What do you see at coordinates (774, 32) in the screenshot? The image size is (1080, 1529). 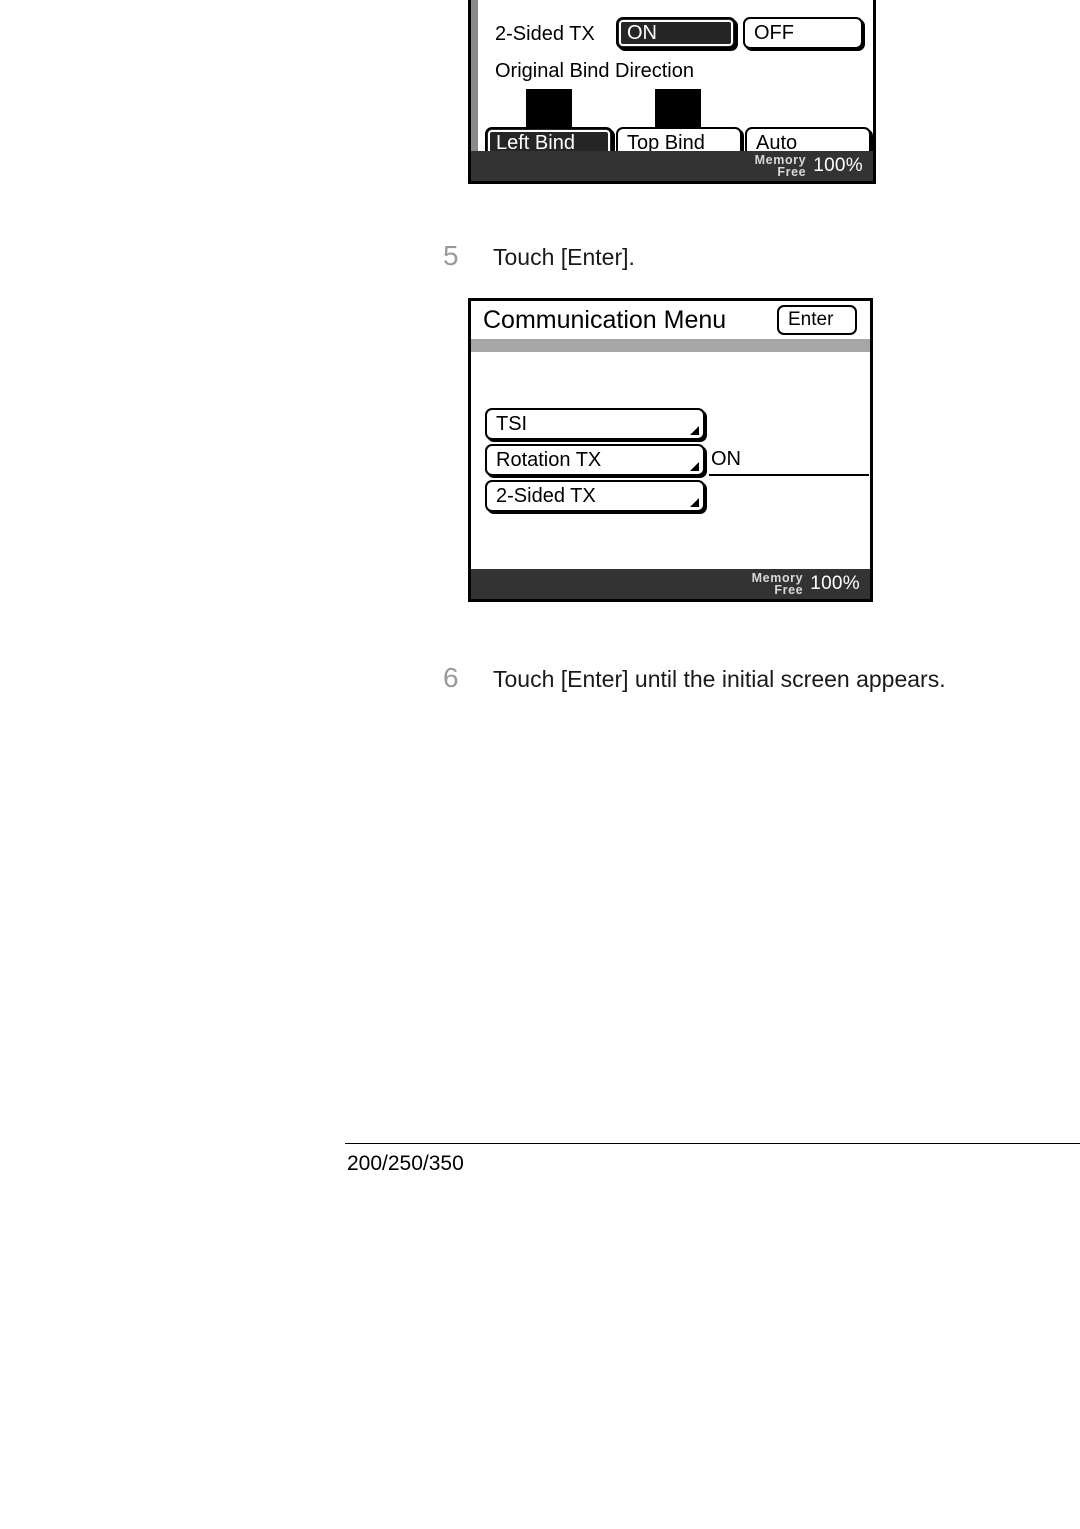 I see `two-sided-tx-off-label: OFF` at bounding box center [774, 32].